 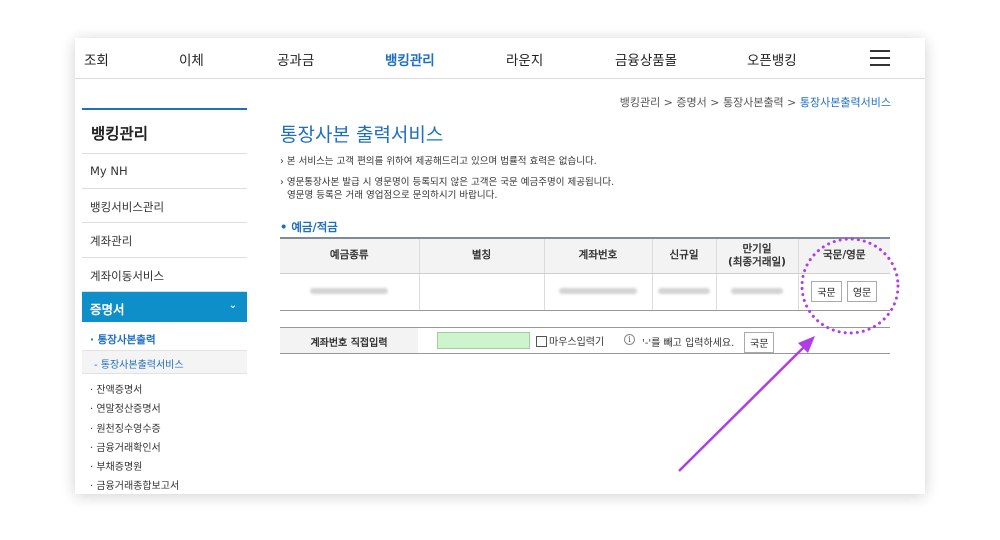 What do you see at coordinates (107, 309) in the screenshot?
I see `sidebar-item-certificates-label: 증명서` at bounding box center [107, 309].